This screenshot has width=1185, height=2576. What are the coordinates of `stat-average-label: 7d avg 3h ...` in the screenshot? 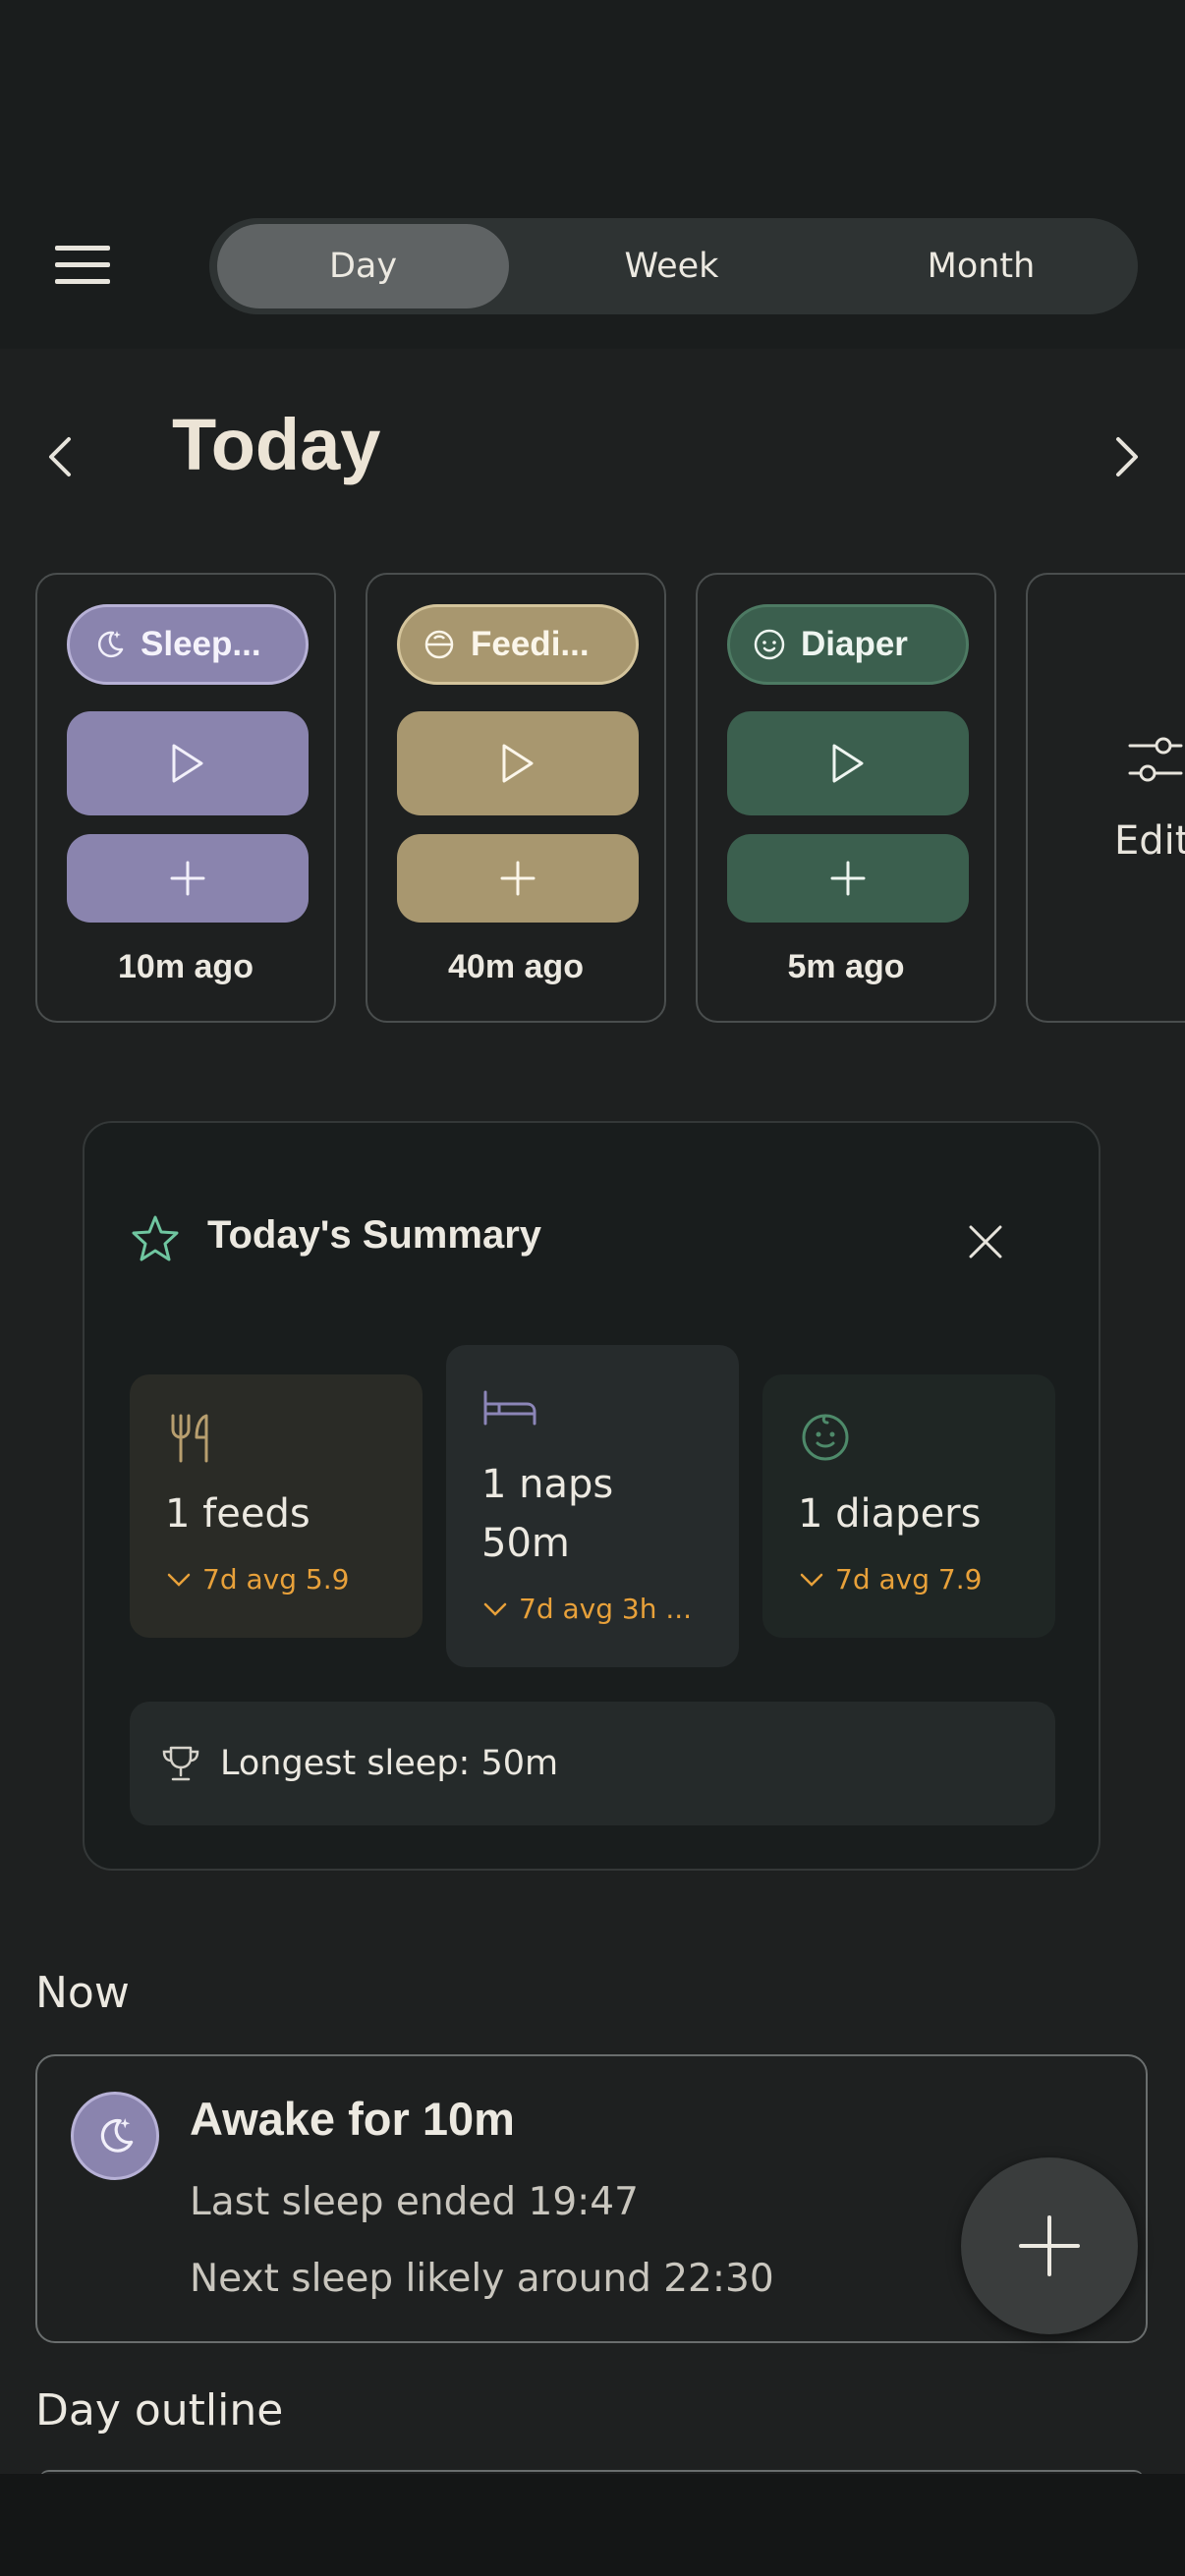 It's located at (606, 1609).